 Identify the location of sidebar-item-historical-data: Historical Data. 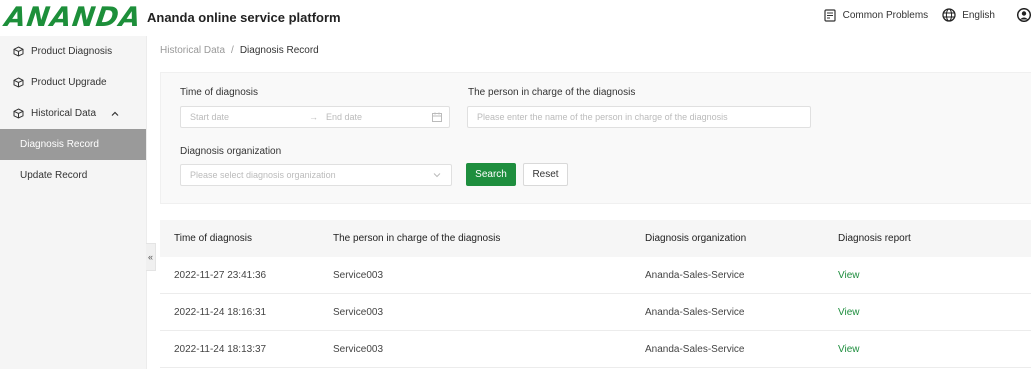
(73, 113).